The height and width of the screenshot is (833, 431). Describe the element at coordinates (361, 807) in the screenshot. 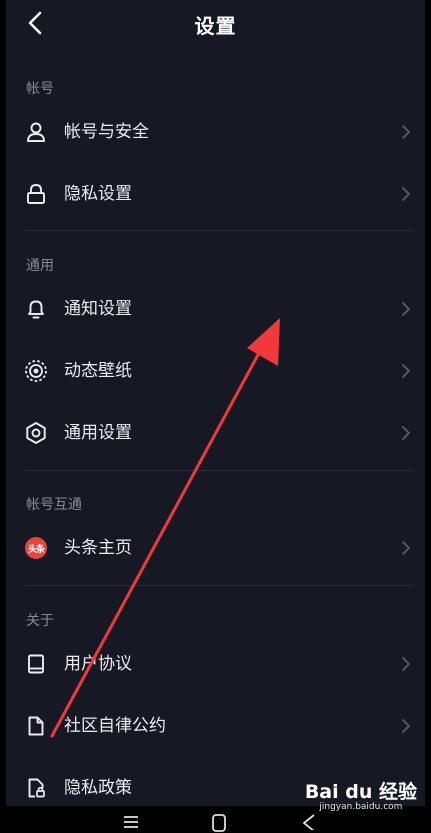

I see `watermark-url: jingyan.baidu.com` at that location.